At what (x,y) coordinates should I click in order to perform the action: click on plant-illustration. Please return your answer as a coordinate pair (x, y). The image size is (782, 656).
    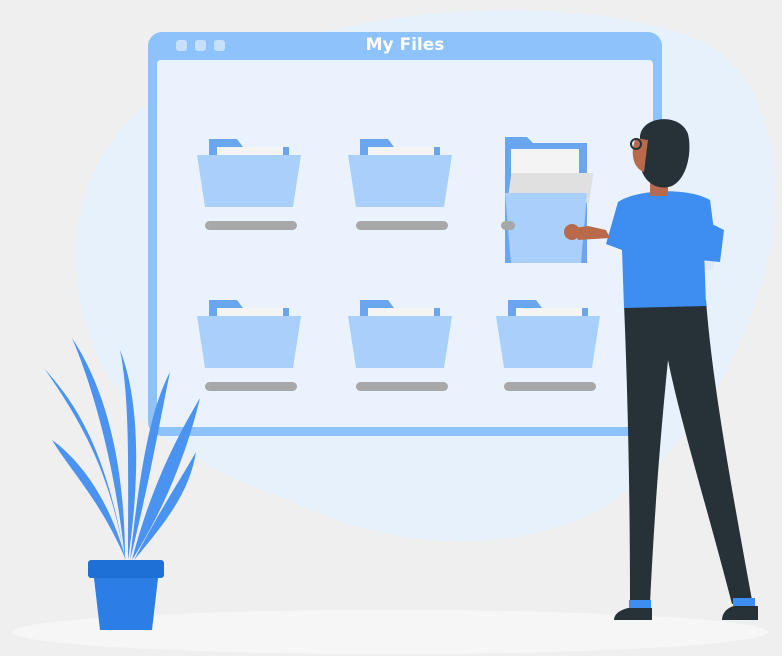
    Looking at the image, I should click on (122, 484).